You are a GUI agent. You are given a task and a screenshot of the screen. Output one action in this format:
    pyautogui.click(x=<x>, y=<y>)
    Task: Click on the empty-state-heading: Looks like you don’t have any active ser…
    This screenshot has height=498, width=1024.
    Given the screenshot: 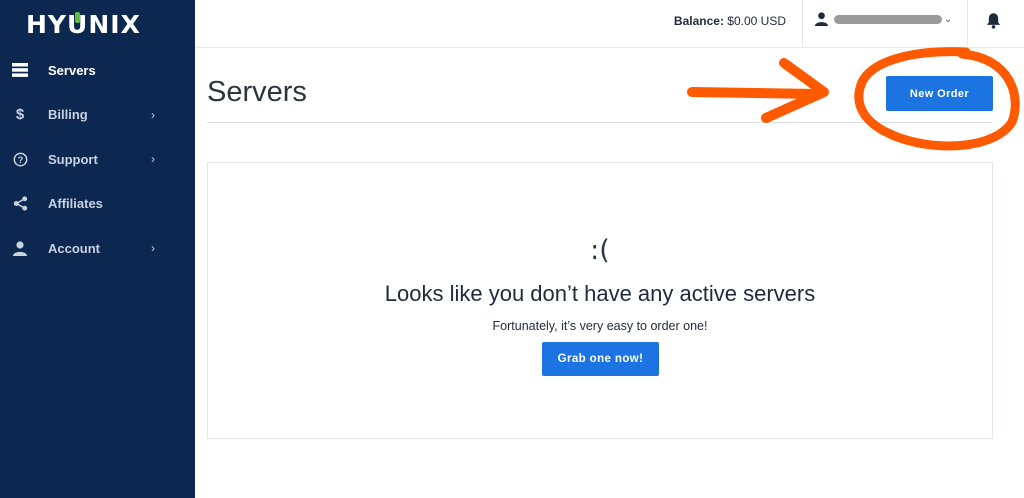 What is the action you would take?
    pyautogui.click(x=600, y=293)
    